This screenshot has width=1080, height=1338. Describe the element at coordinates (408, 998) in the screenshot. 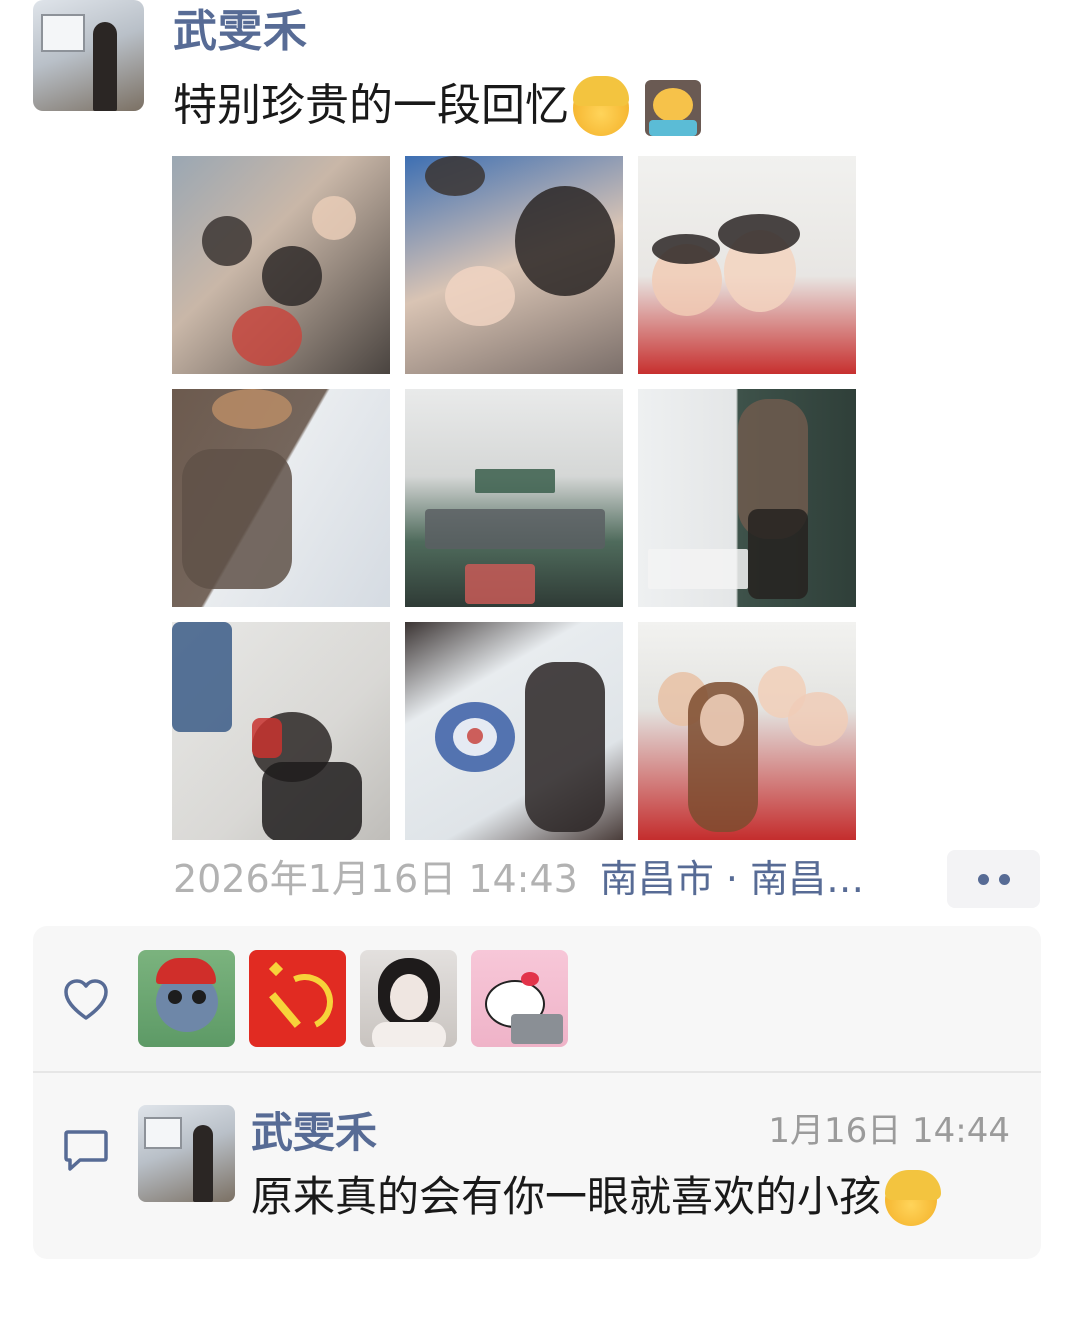

I see `like-avatar-woman` at that location.